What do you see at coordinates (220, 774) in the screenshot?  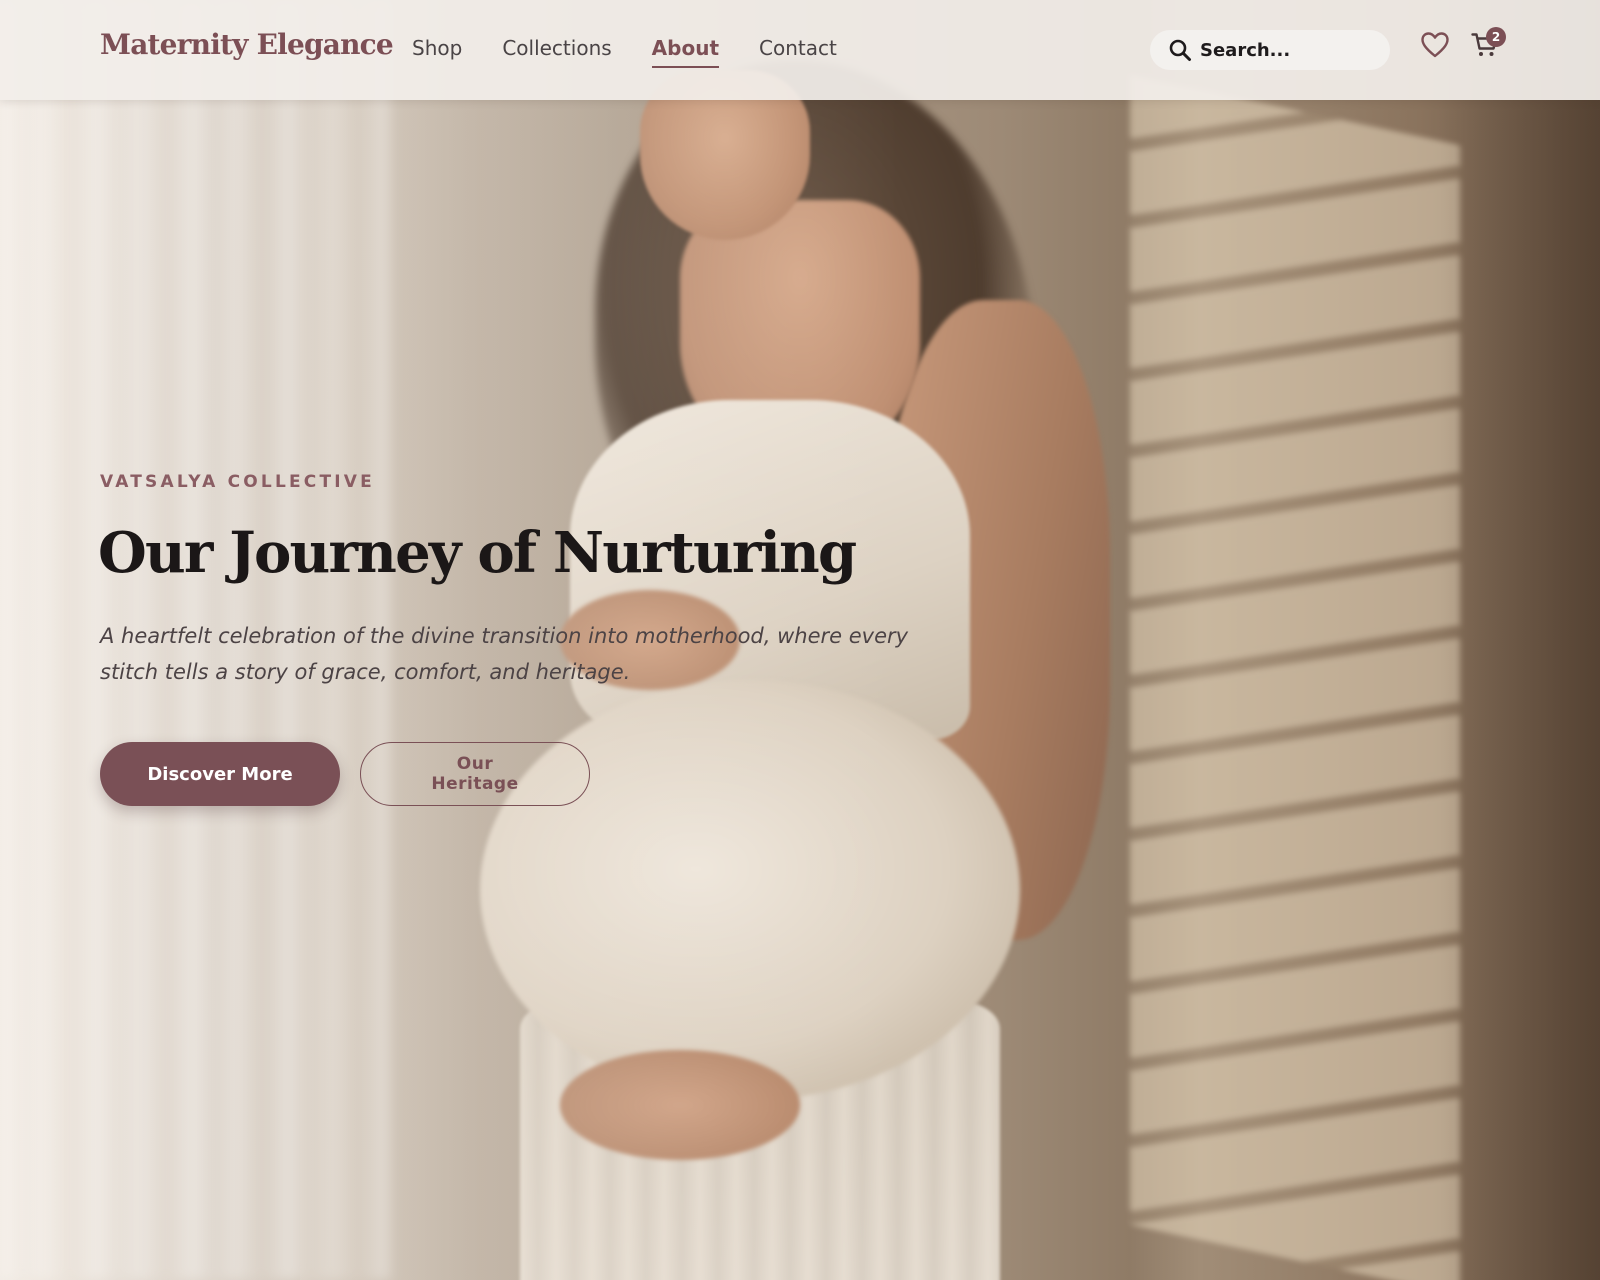 I see `discover-more-button: Discover More` at bounding box center [220, 774].